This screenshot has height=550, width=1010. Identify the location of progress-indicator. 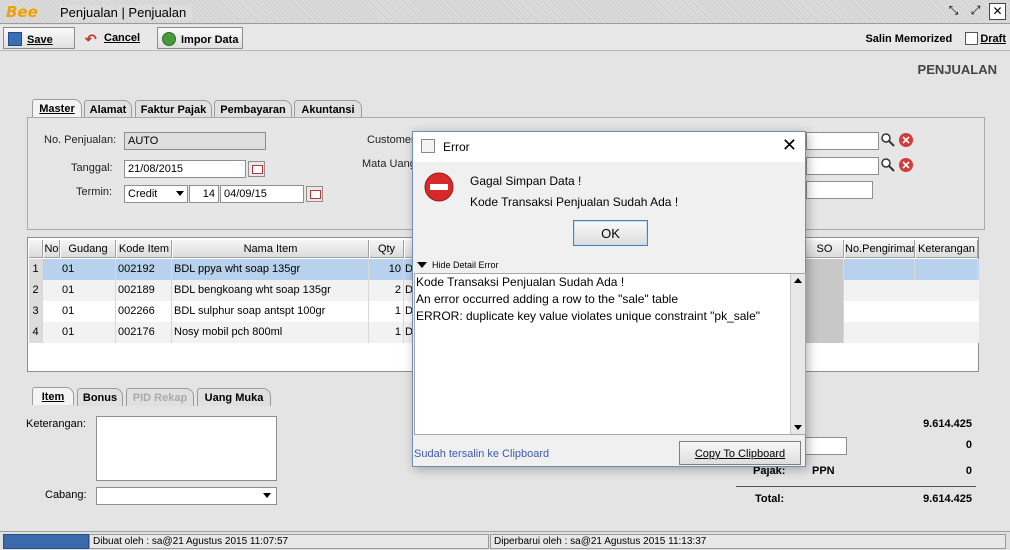
(46, 541).